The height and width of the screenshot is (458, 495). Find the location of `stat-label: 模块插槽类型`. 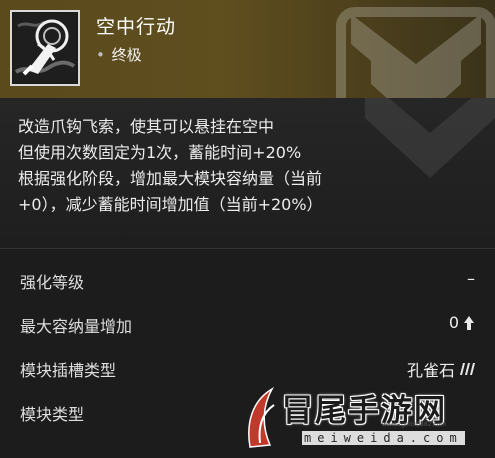

stat-label: 模块插槽类型 is located at coordinates (68, 370).